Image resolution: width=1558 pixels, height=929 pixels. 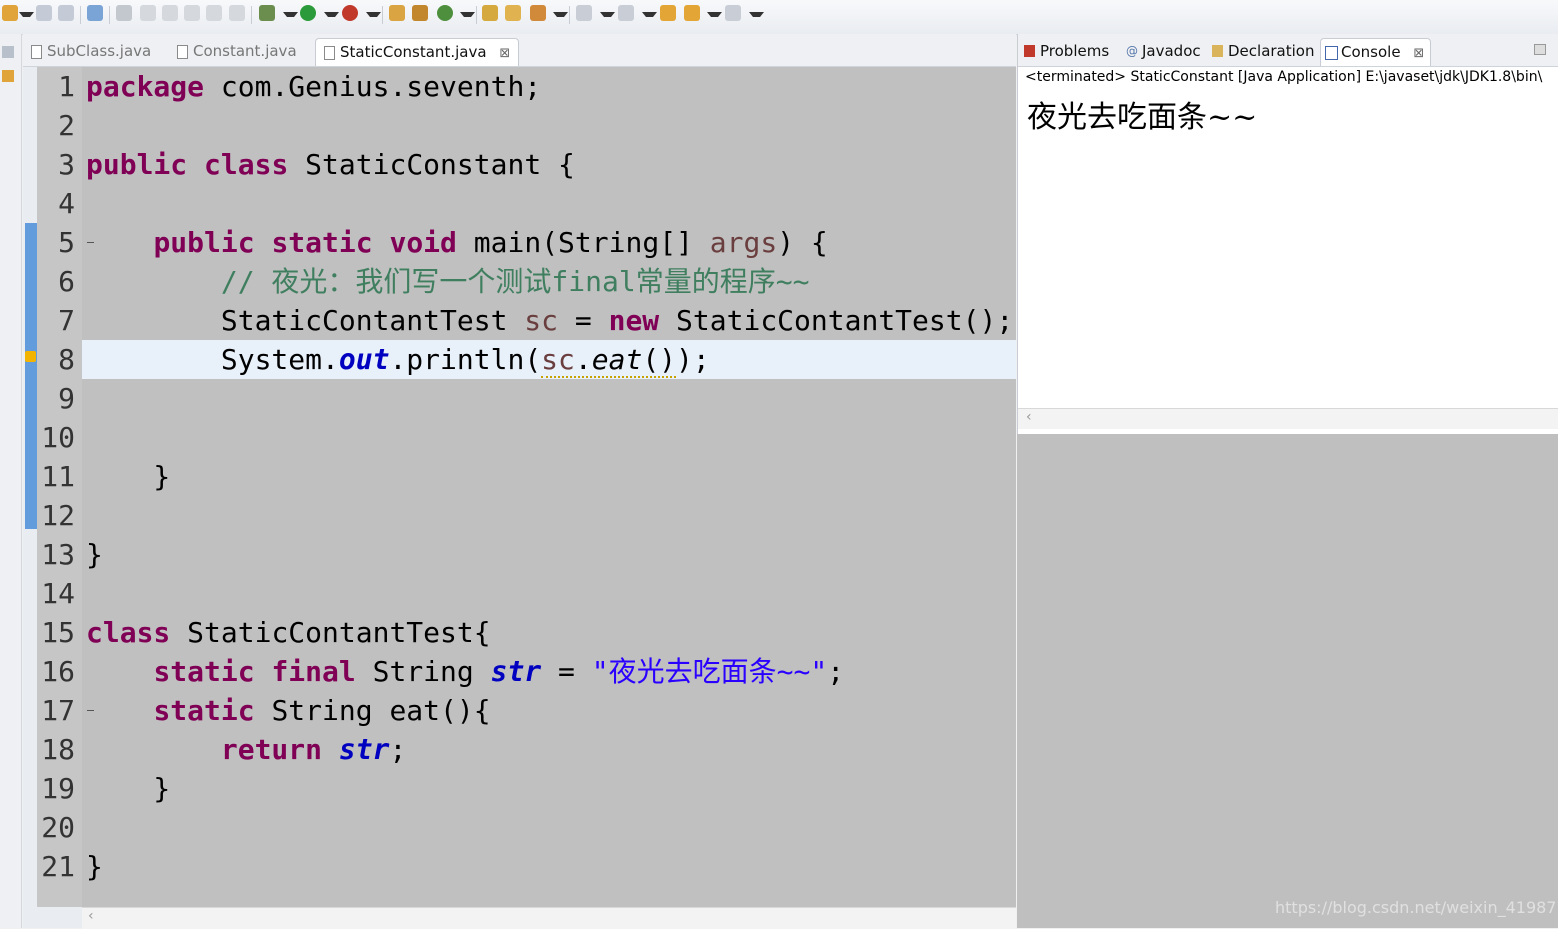 I want to click on tab-declaration: Declaration, so click(x=1261, y=51).